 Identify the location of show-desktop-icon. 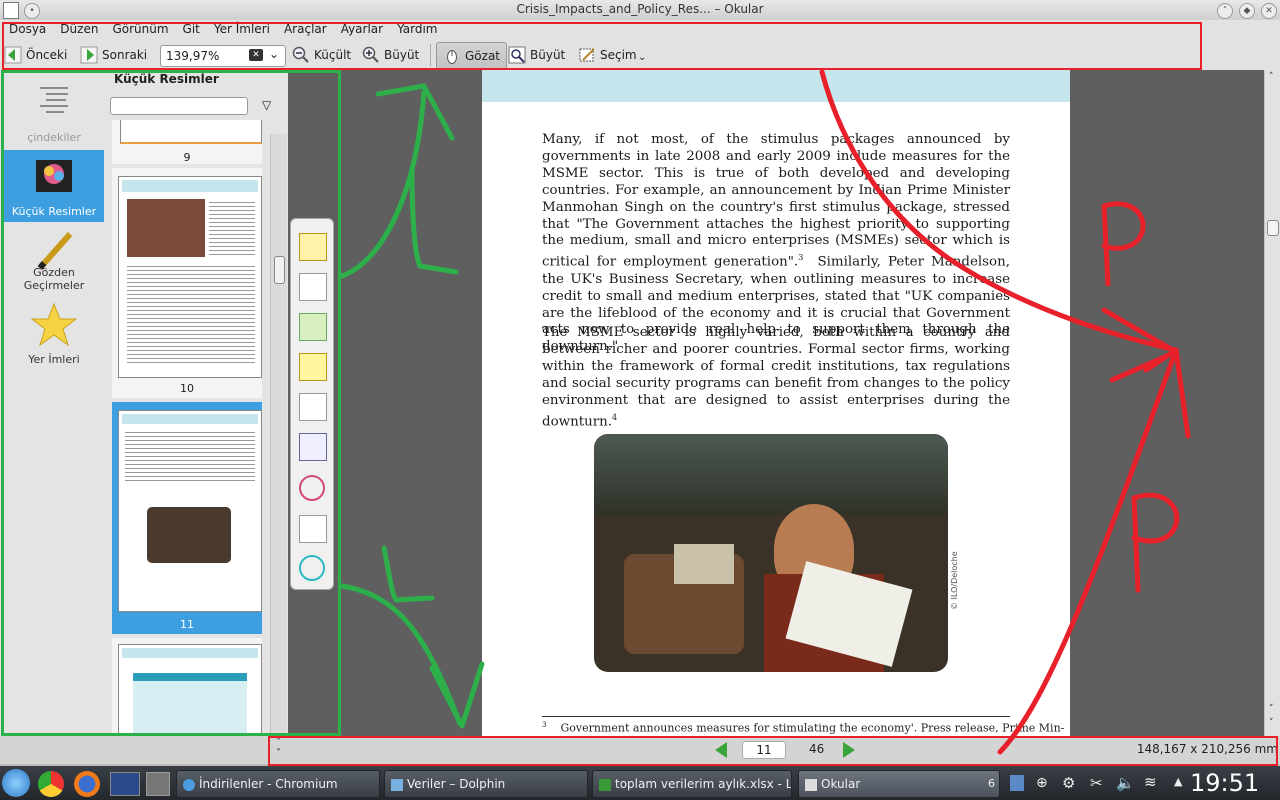
(158, 784).